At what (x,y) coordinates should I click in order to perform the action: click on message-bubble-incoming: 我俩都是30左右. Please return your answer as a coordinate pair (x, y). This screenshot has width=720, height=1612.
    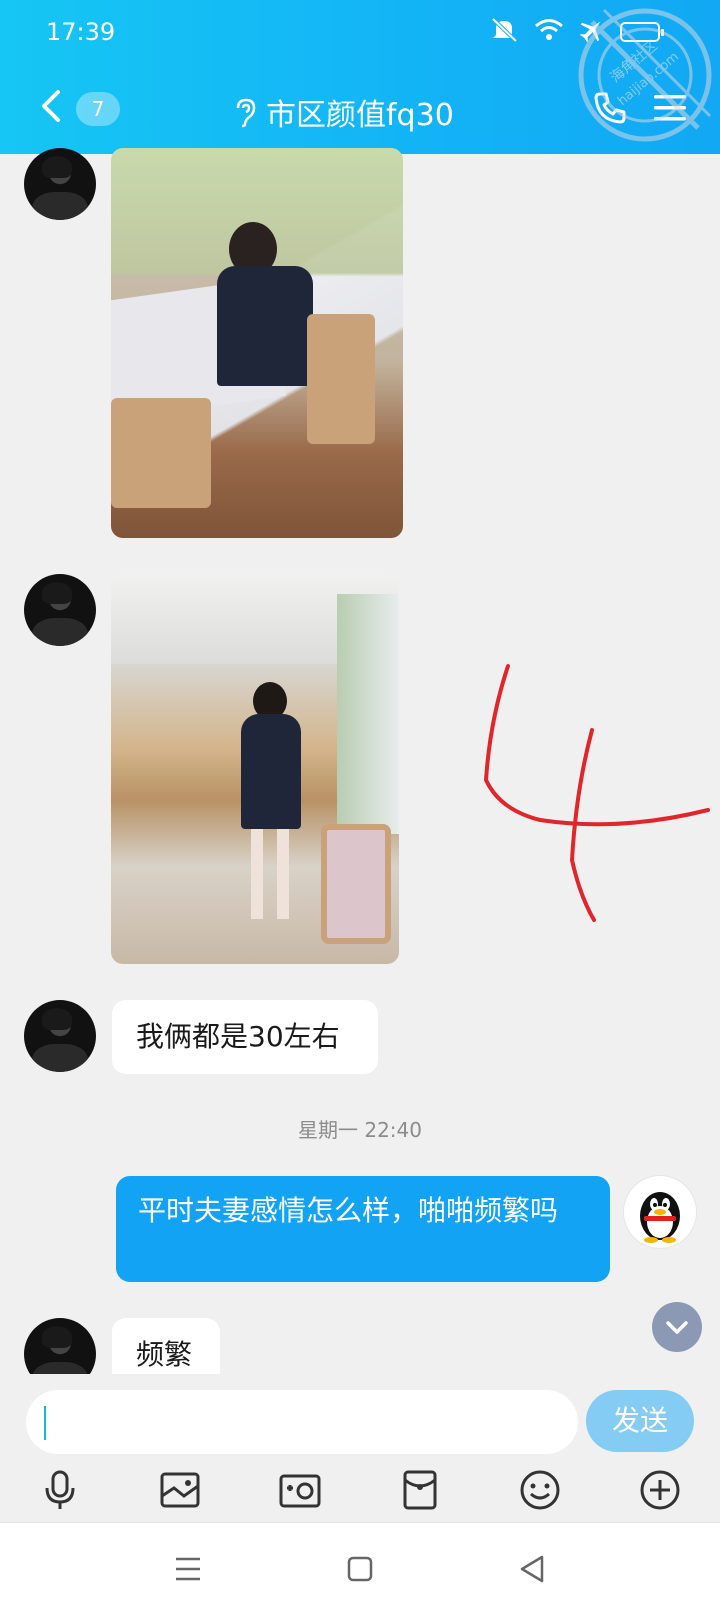
    Looking at the image, I should click on (245, 1037).